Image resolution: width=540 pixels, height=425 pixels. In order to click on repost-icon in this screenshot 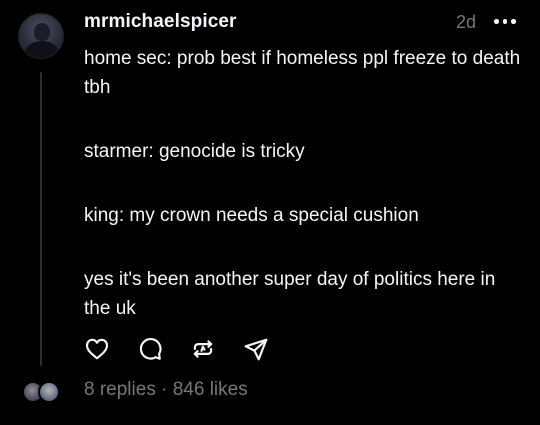, I will do `click(203, 349)`.